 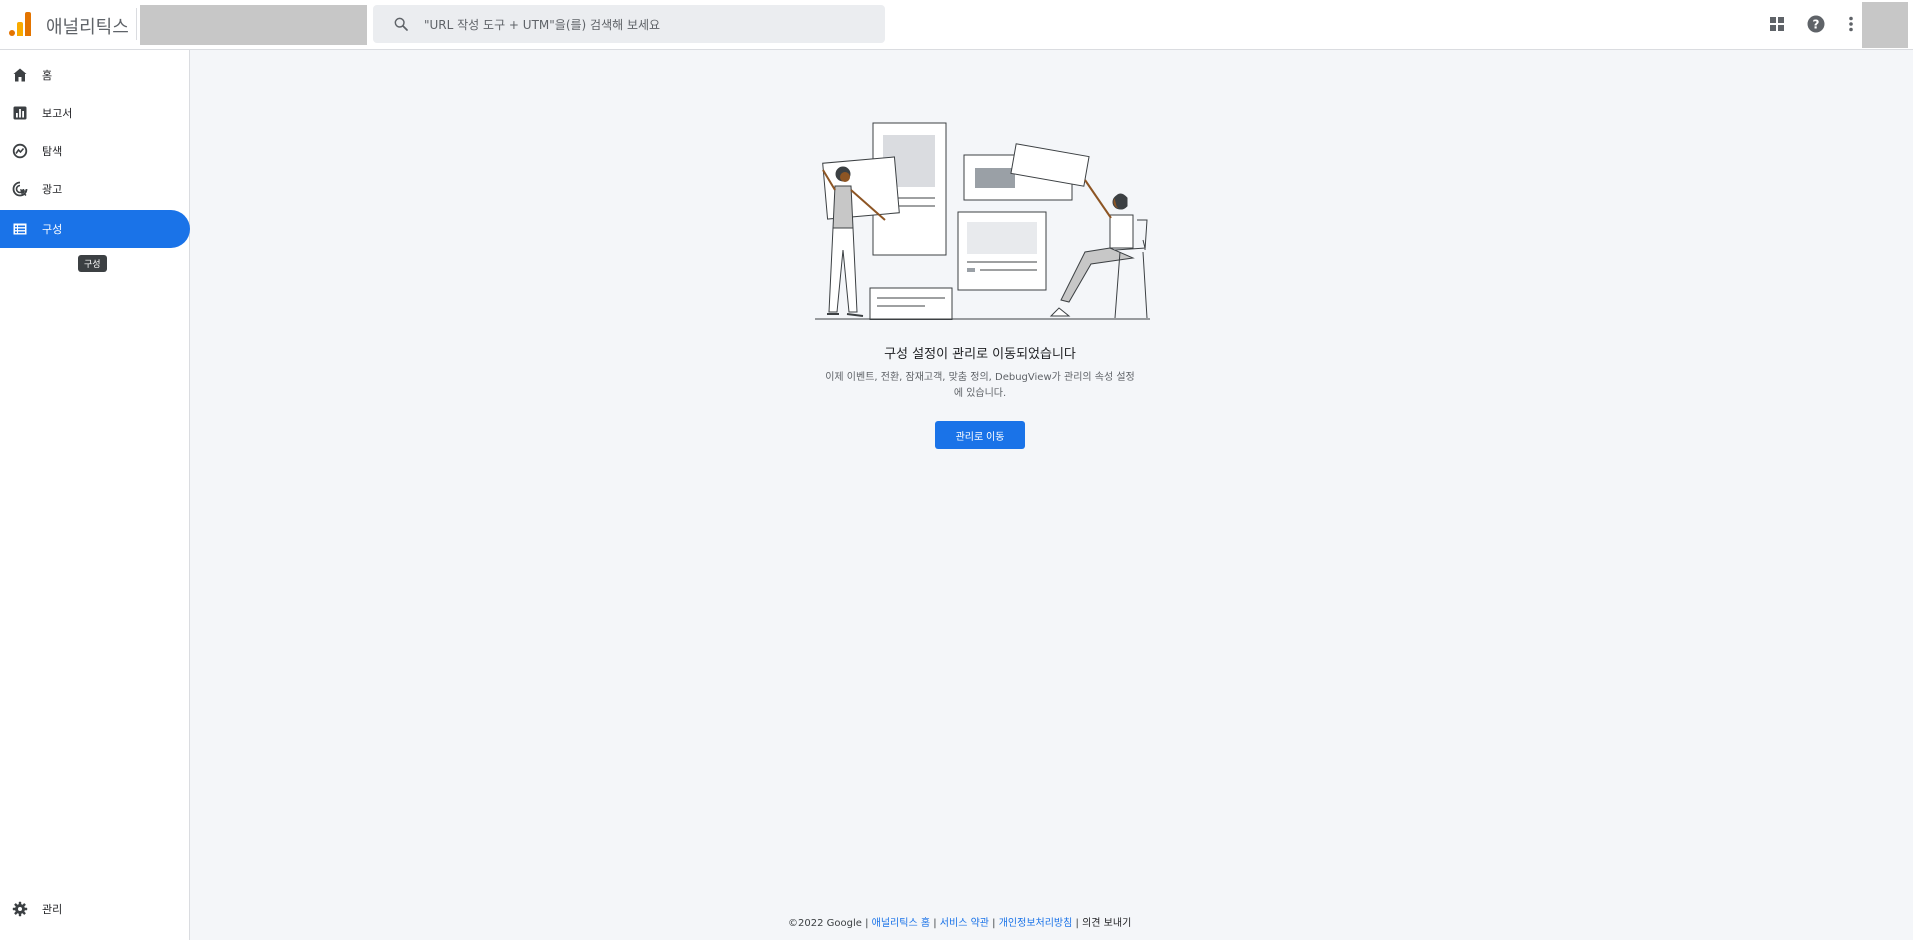 What do you see at coordinates (52, 229) in the screenshot?
I see `sidebar-item-label: 구성` at bounding box center [52, 229].